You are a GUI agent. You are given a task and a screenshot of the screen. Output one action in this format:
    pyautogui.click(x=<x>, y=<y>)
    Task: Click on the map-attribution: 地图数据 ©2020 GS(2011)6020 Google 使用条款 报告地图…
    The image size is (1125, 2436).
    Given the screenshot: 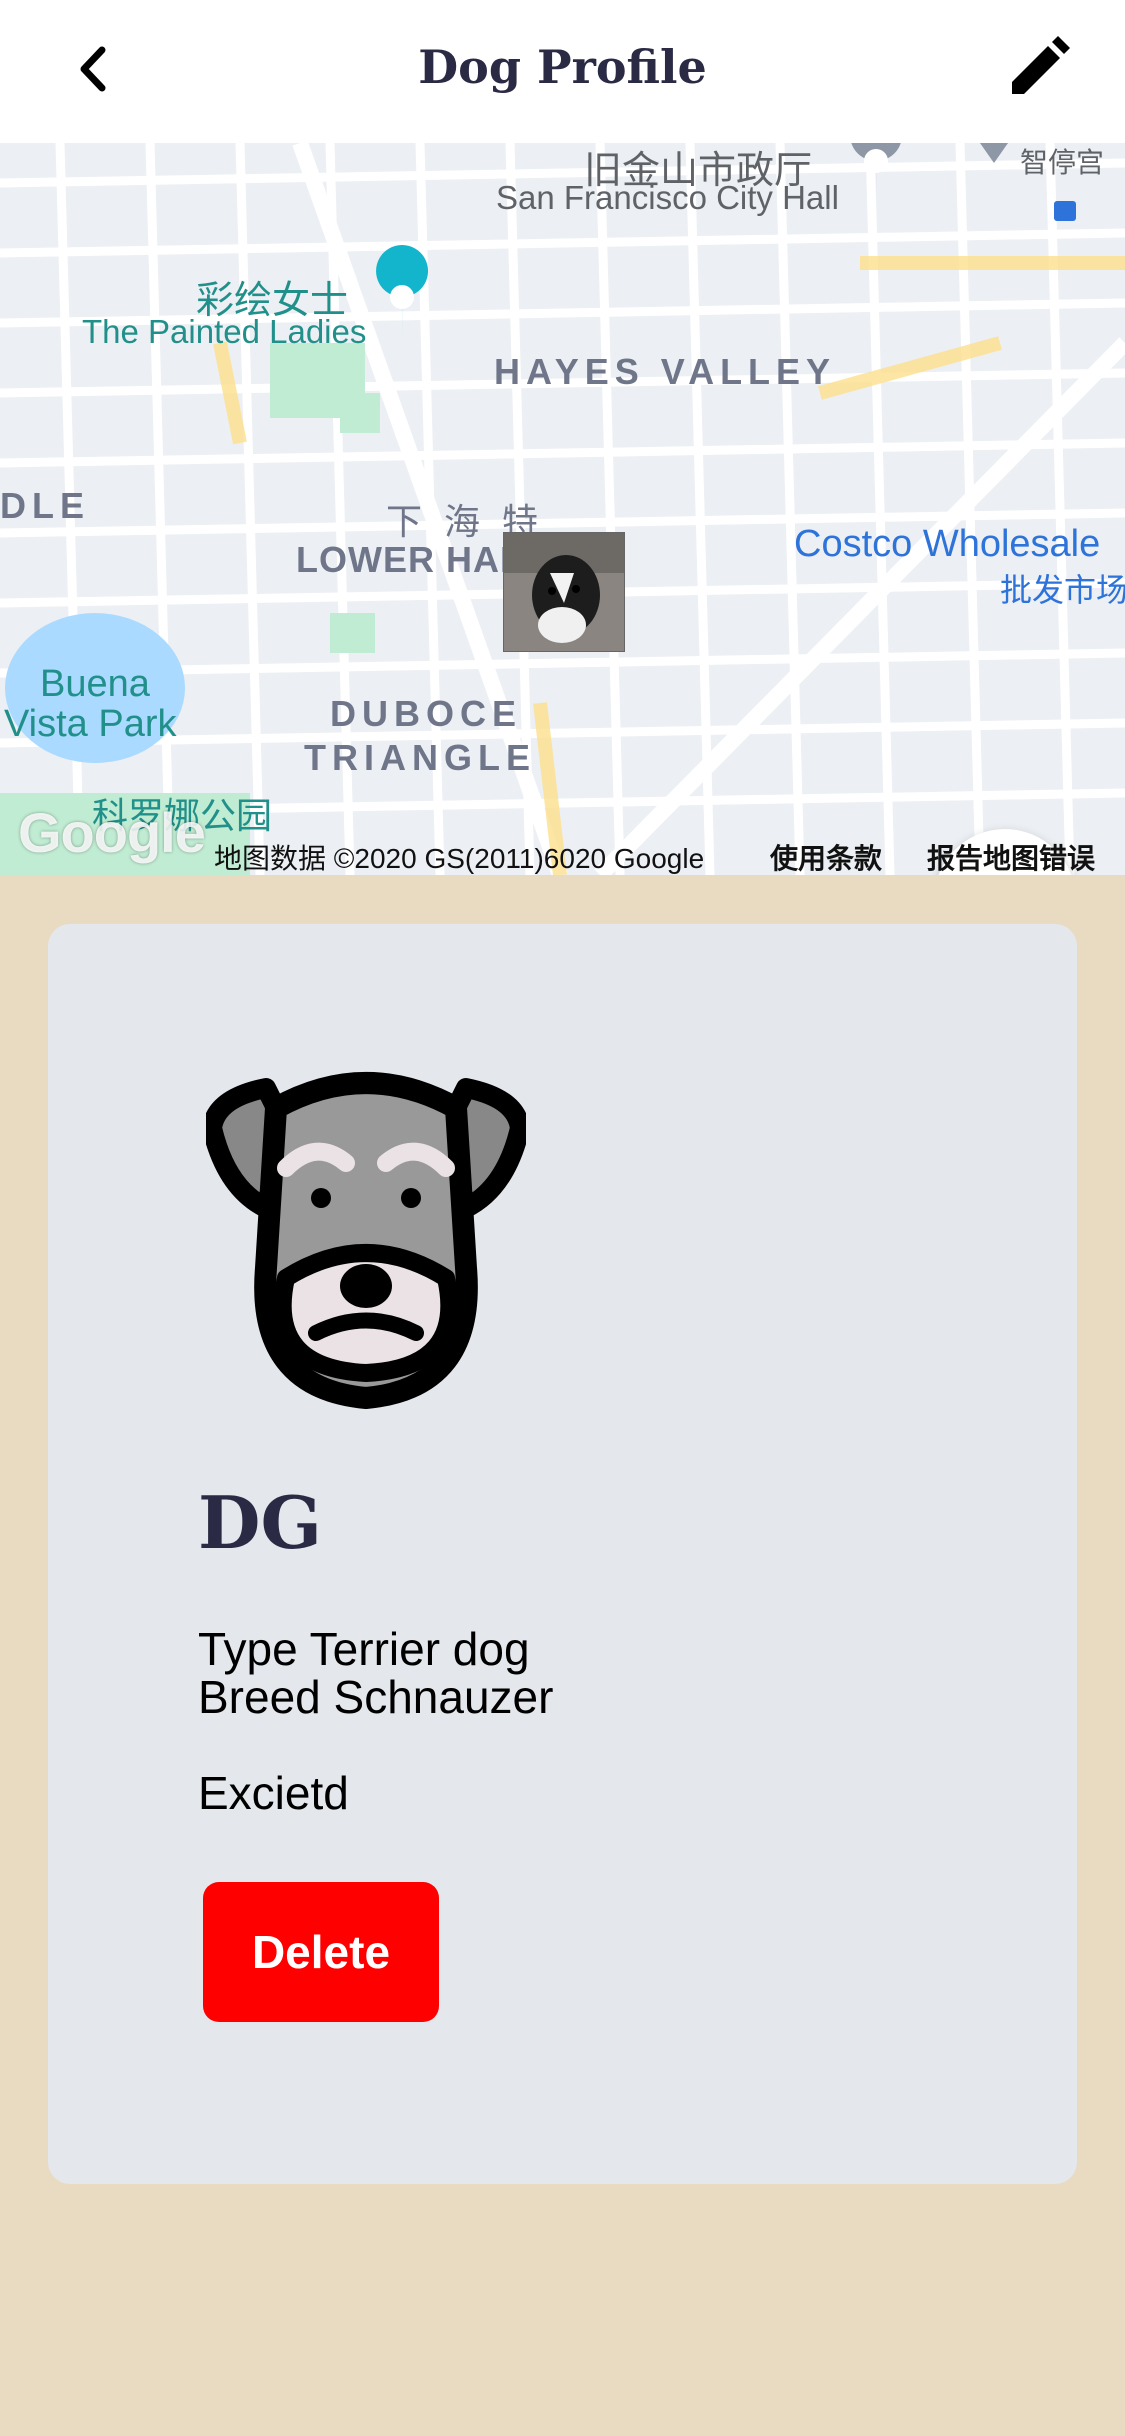 What is the action you would take?
    pyautogui.click(x=562, y=856)
    